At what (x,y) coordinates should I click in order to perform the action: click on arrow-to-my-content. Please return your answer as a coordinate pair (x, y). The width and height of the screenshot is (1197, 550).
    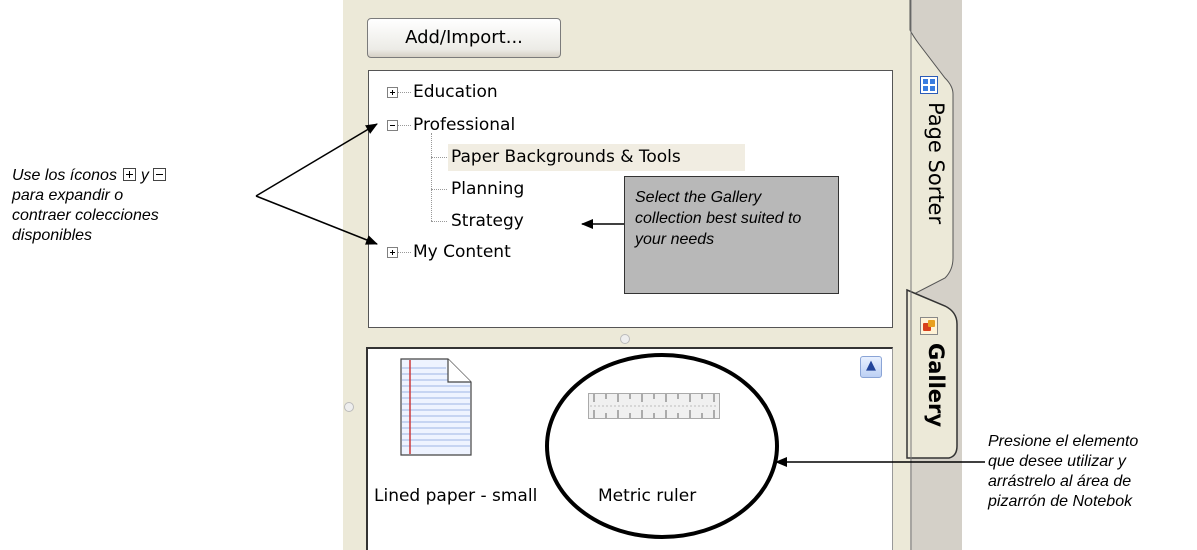
    Looking at the image, I should click on (316, 220).